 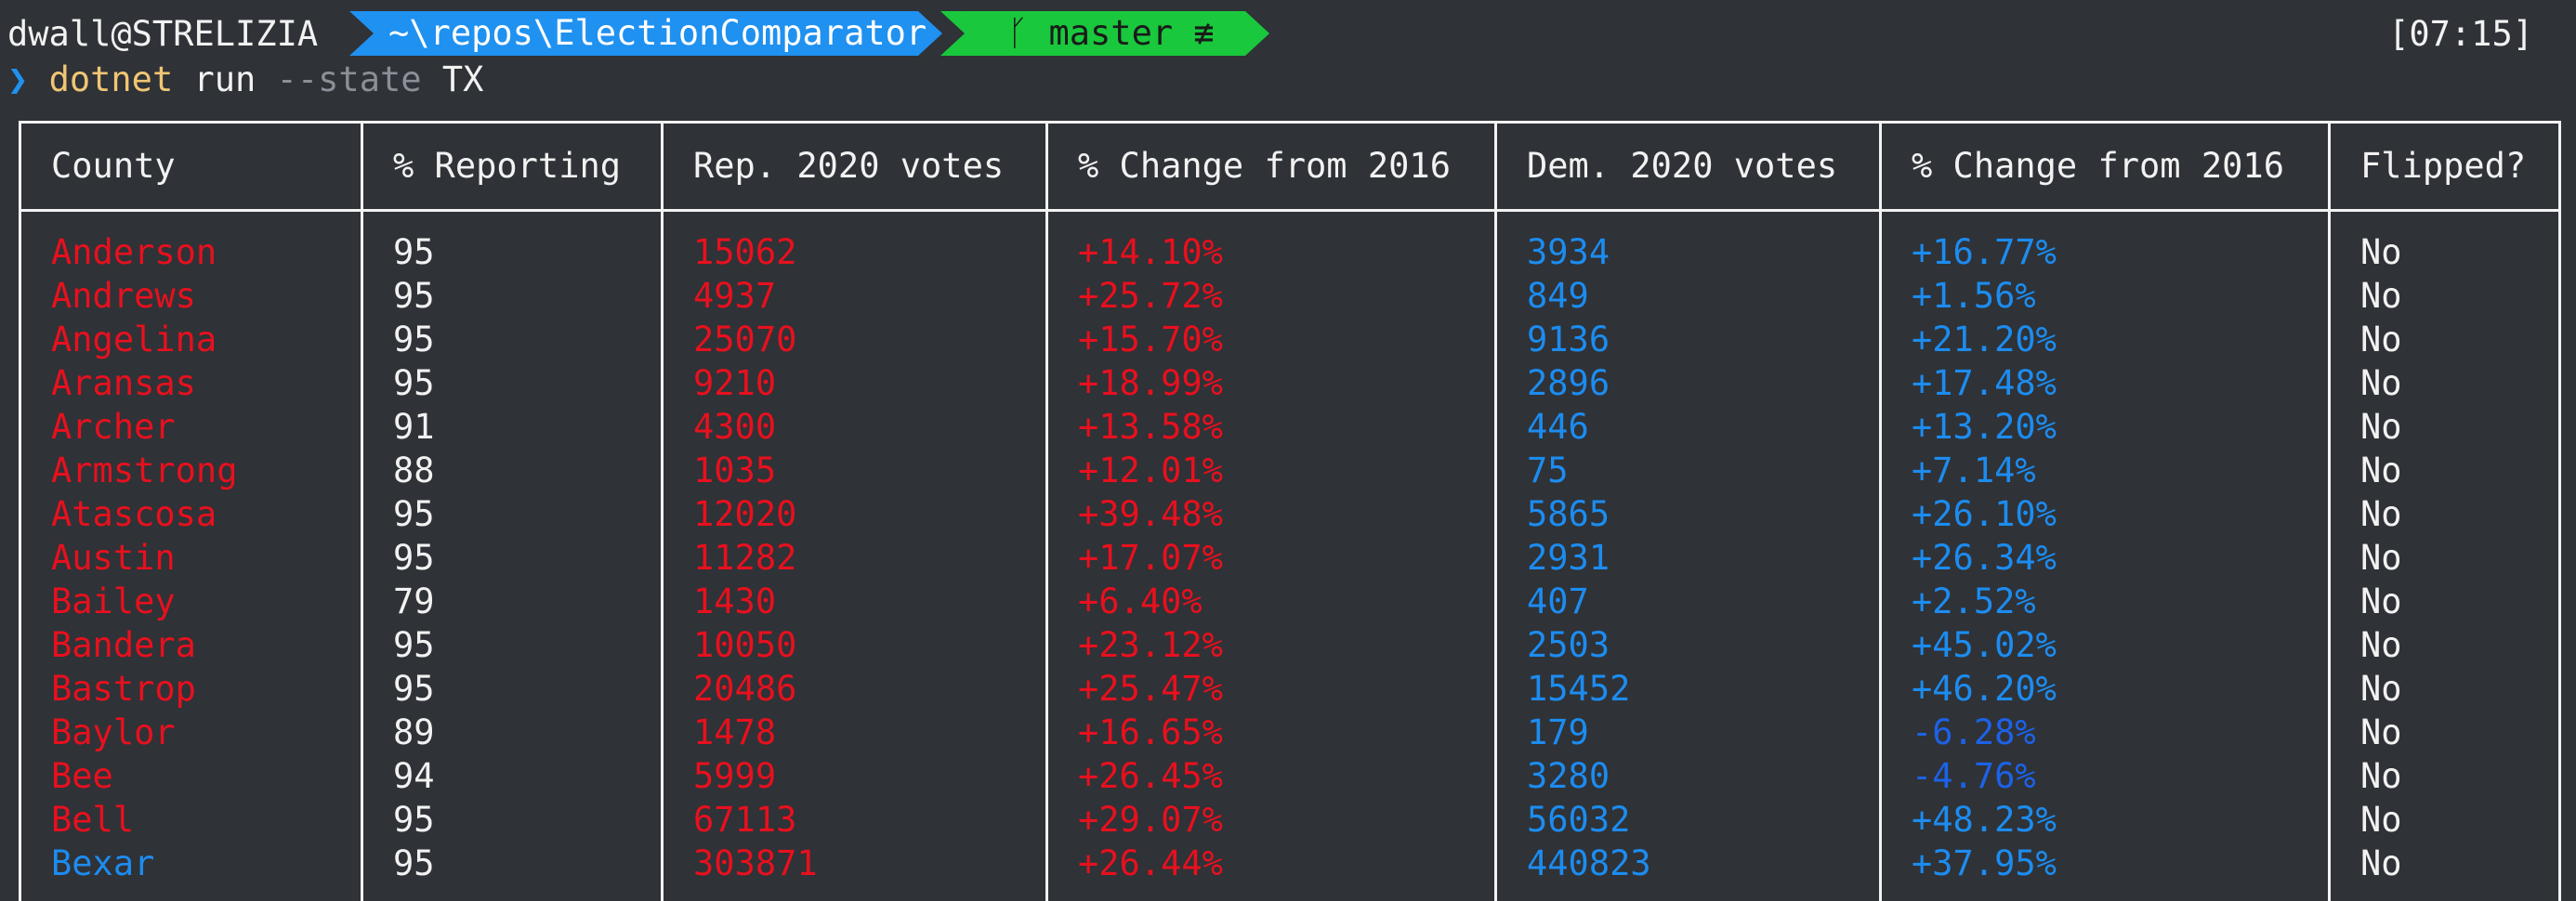 I want to click on dem-change-cell: +7.14%, so click(x=1974, y=470).